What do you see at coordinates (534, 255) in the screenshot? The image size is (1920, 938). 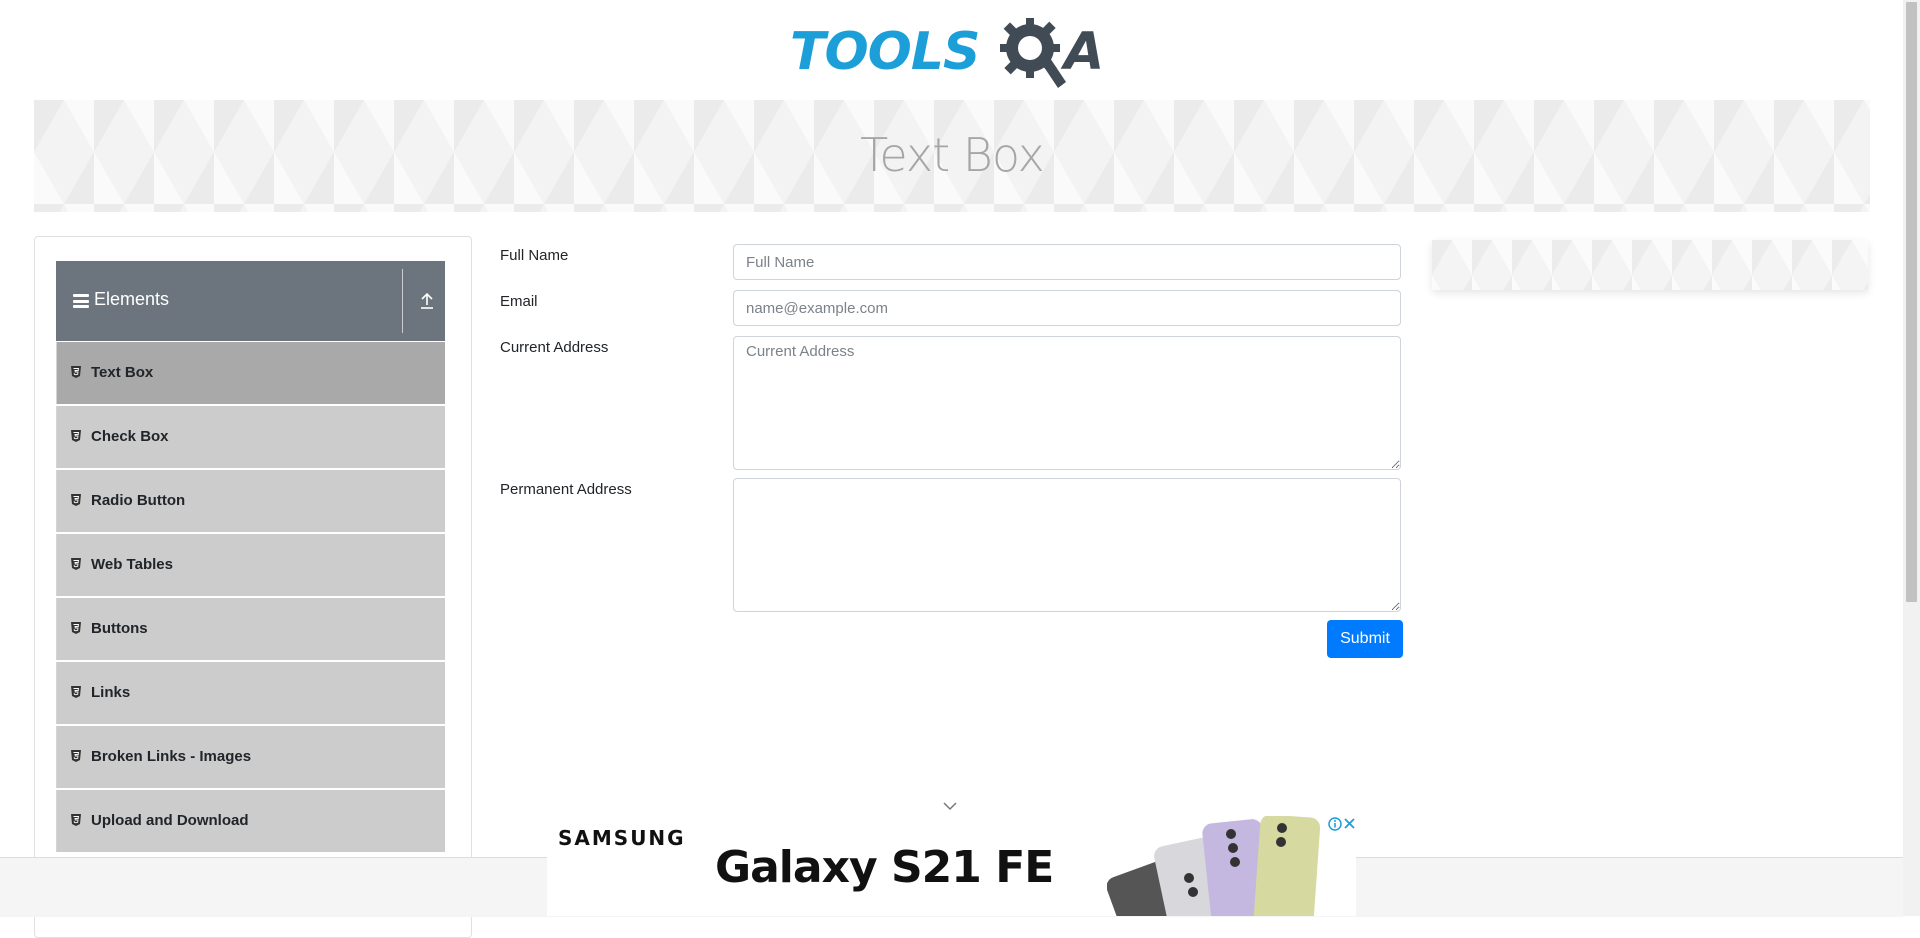 I see `full-name-label: Full Name` at bounding box center [534, 255].